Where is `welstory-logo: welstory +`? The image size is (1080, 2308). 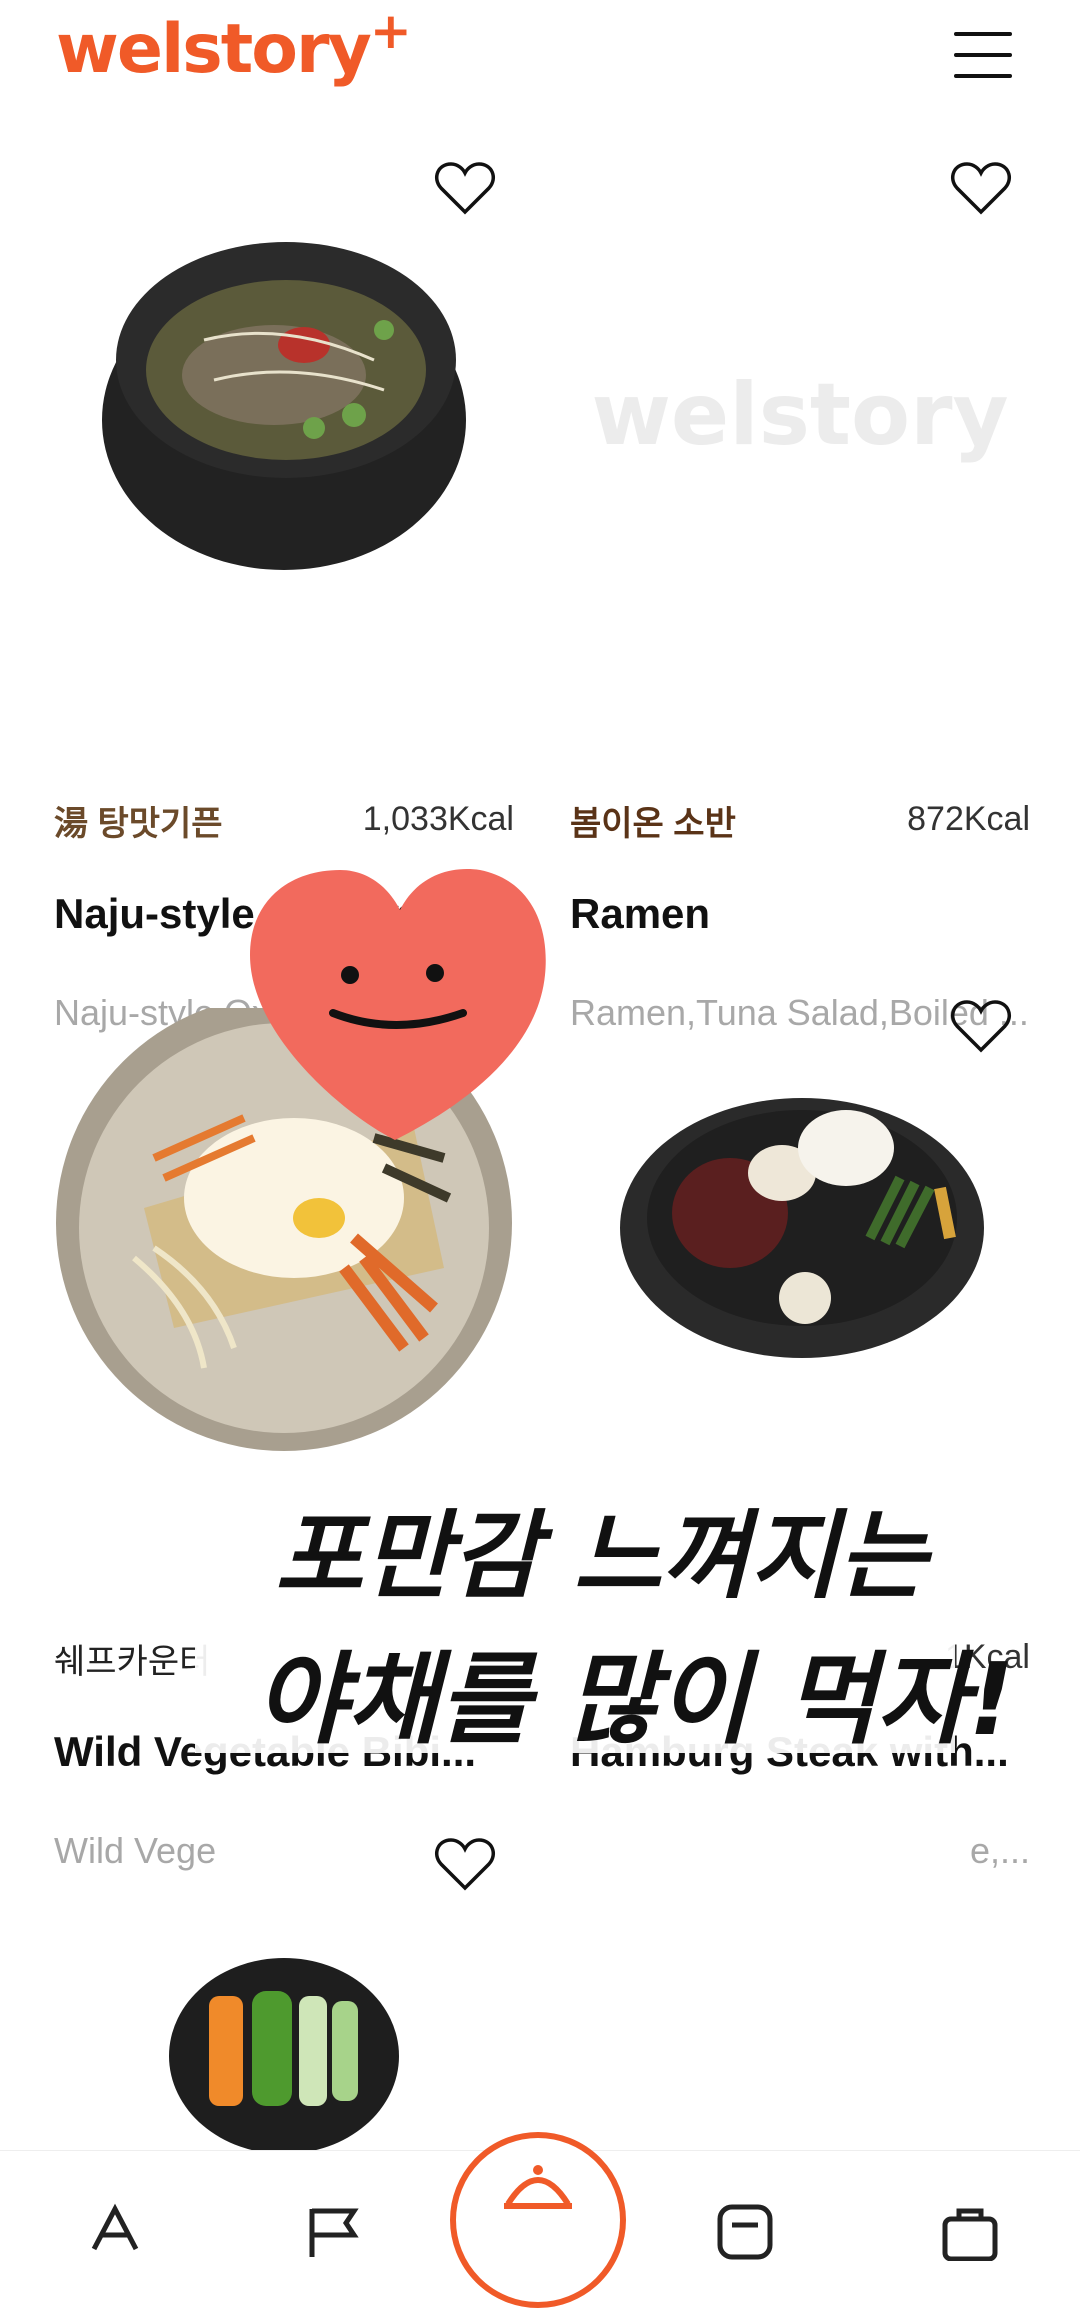
welstory-logo: welstory + is located at coordinates (234, 45).